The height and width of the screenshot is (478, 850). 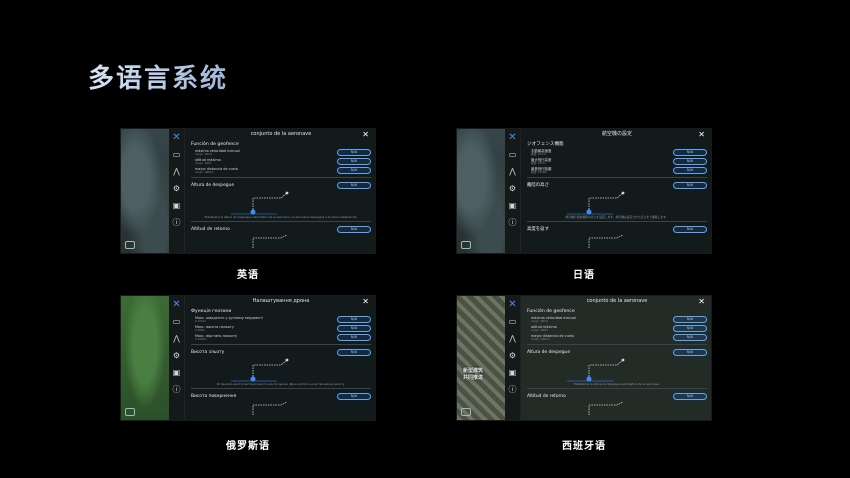 I want to click on takeoff-label: Altura de despegue, so click(x=549, y=352).